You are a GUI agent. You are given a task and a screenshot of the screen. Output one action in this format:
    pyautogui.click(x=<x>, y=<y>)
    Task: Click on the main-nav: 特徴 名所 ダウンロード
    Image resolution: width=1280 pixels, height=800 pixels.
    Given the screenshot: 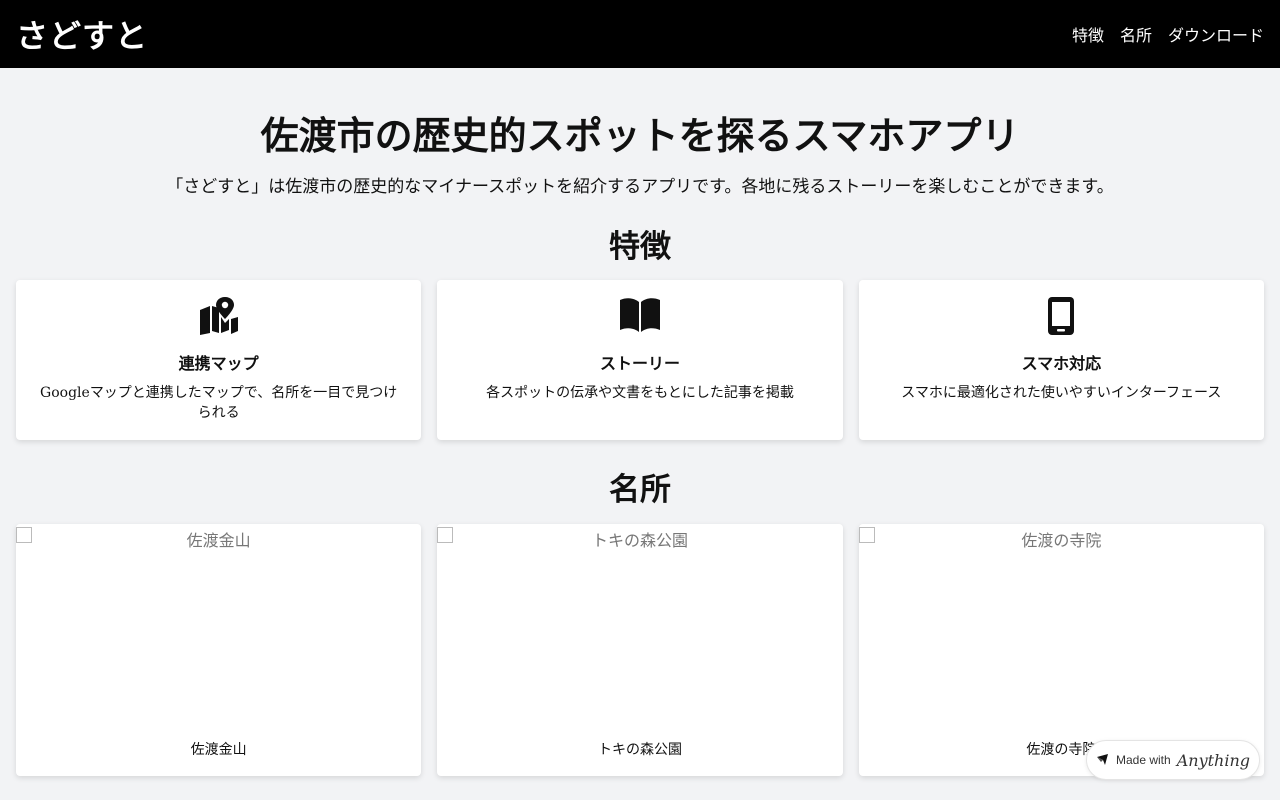 What is the action you would take?
    pyautogui.click(x=1168, y=34)
    